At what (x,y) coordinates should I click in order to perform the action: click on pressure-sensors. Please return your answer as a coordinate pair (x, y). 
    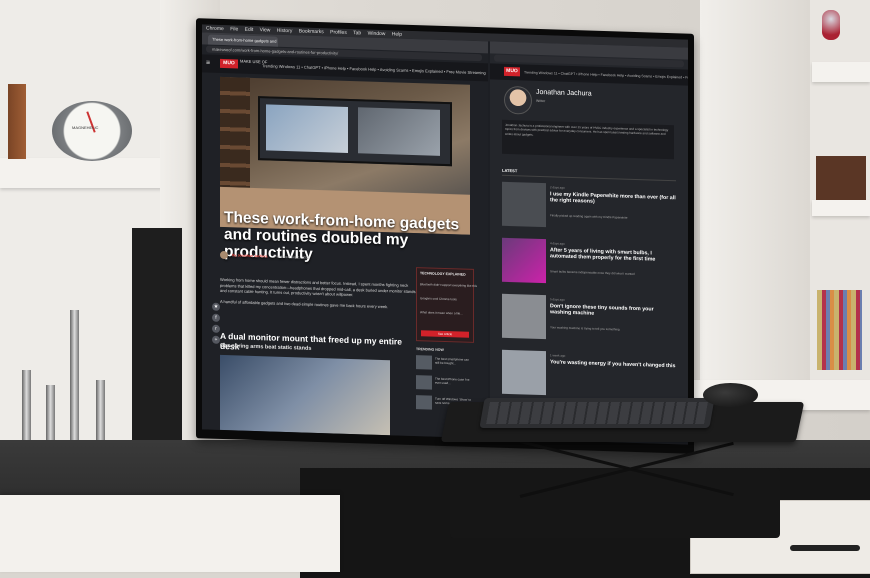
    Looking at the image, I should click on (67, 380).